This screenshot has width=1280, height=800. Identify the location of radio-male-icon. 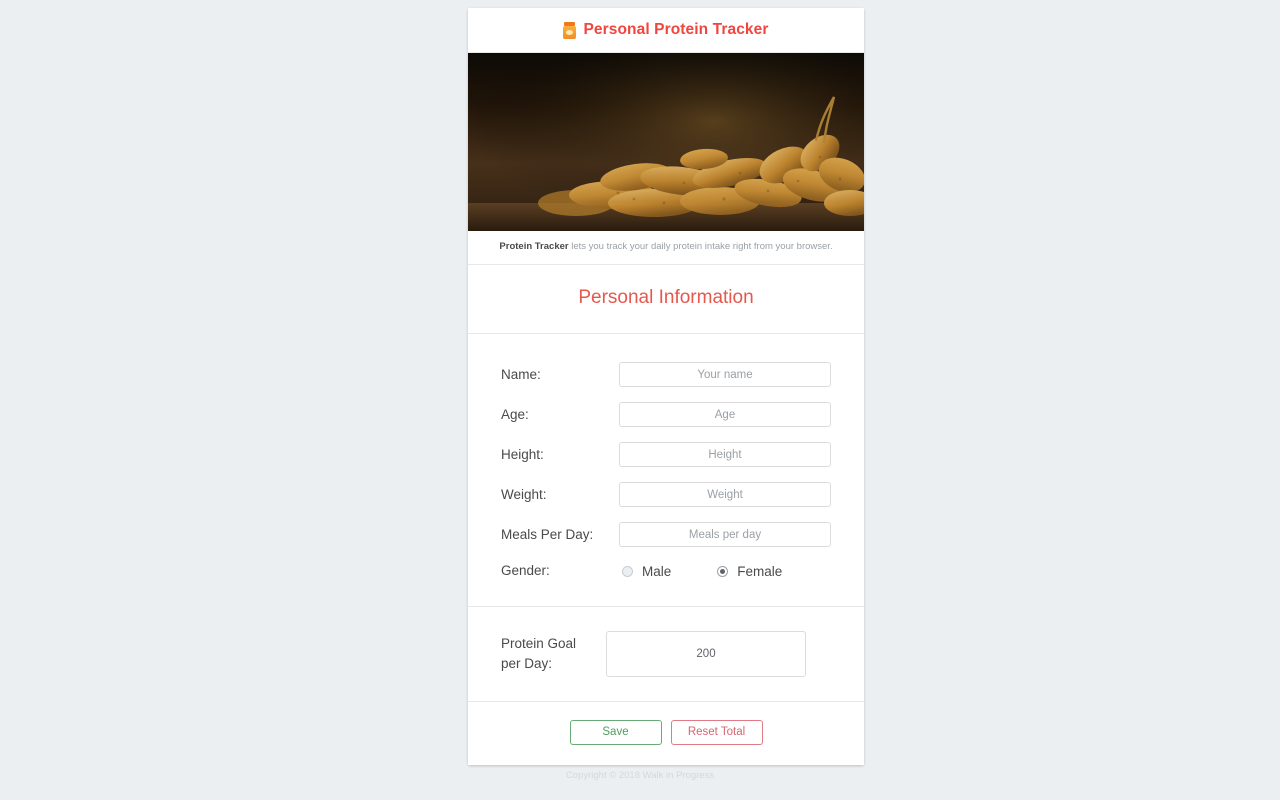
(627, 571).